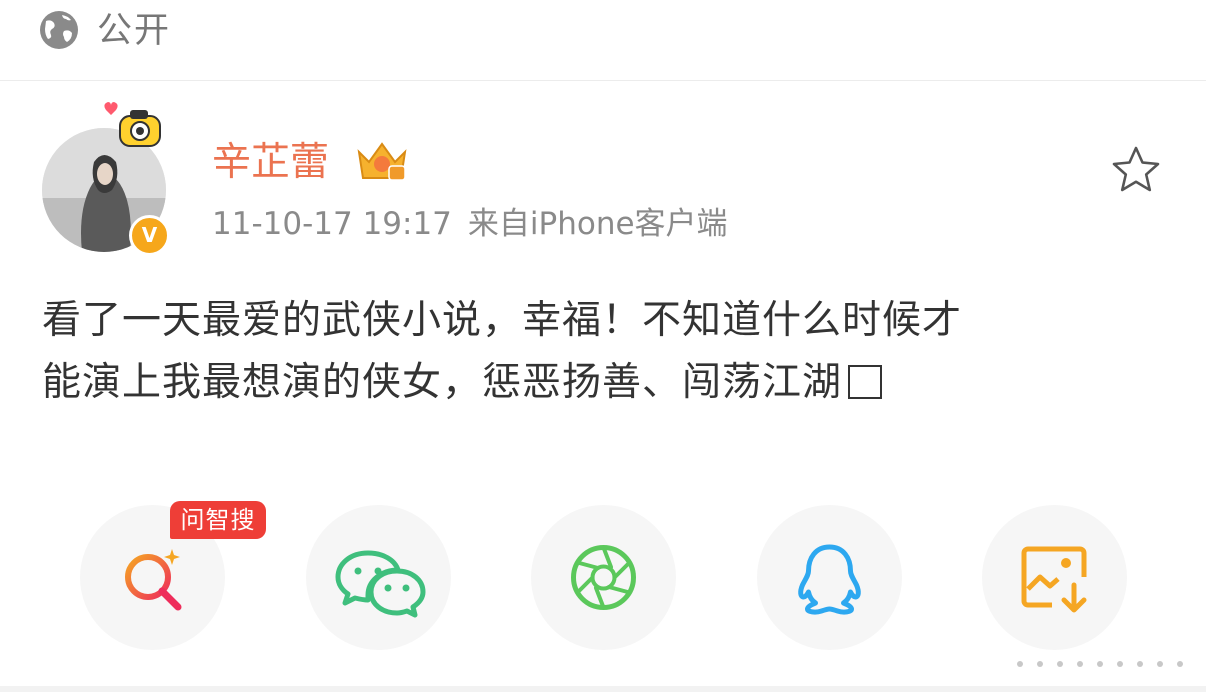  I want to click on wechat-icon, so click(380, 584).